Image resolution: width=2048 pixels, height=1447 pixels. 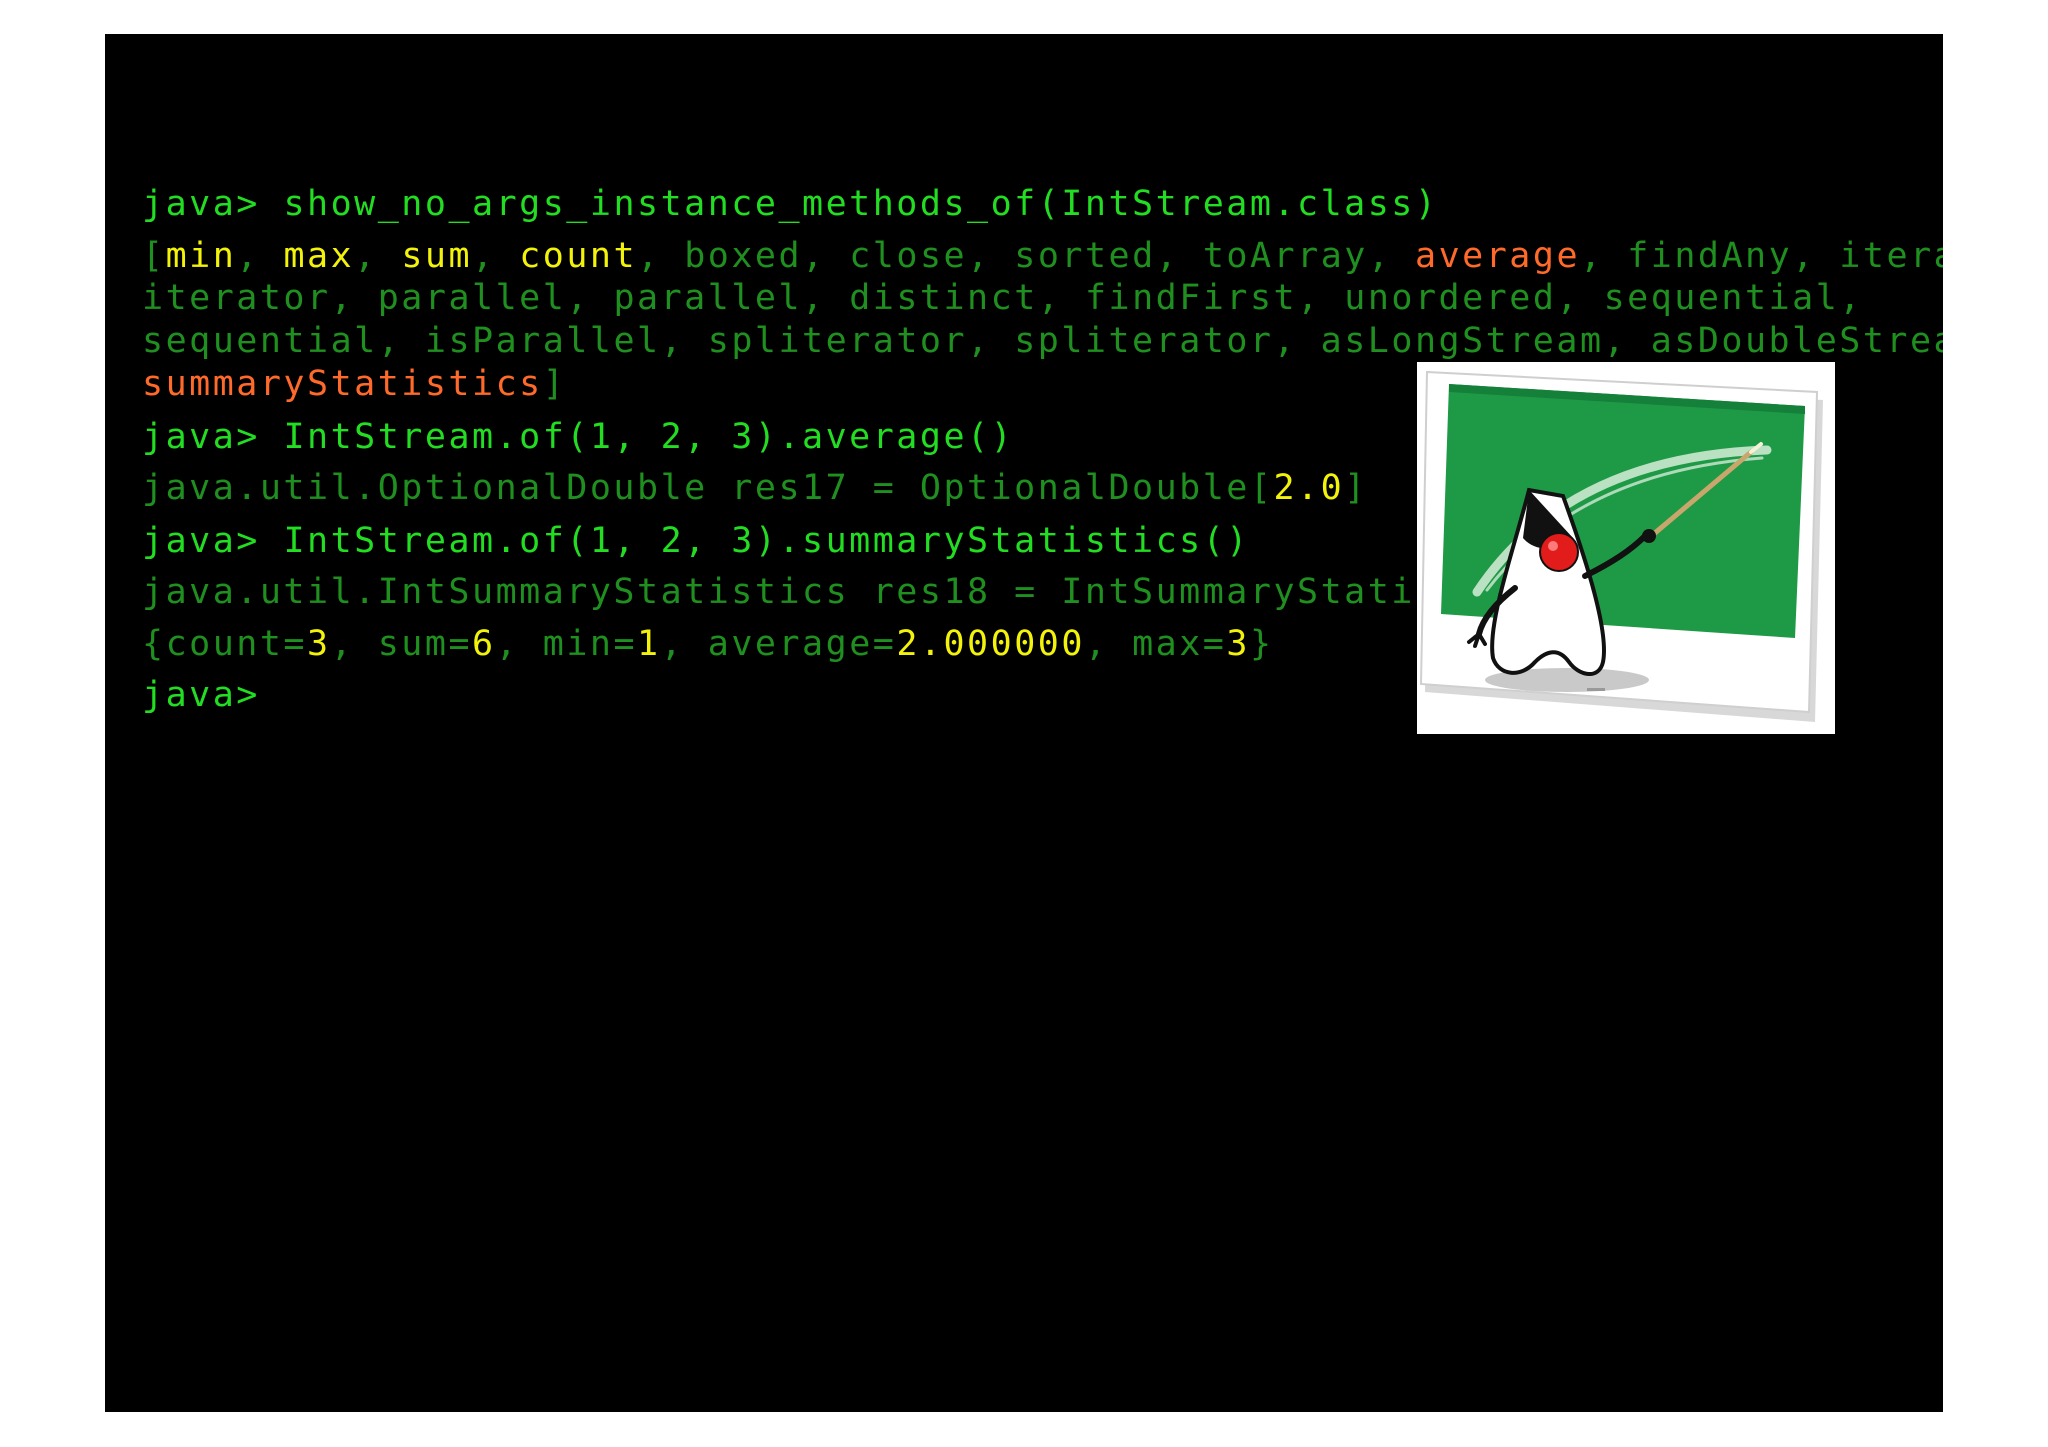 I want to click on command-line-prompt: java>, so click(x=201, y=695).